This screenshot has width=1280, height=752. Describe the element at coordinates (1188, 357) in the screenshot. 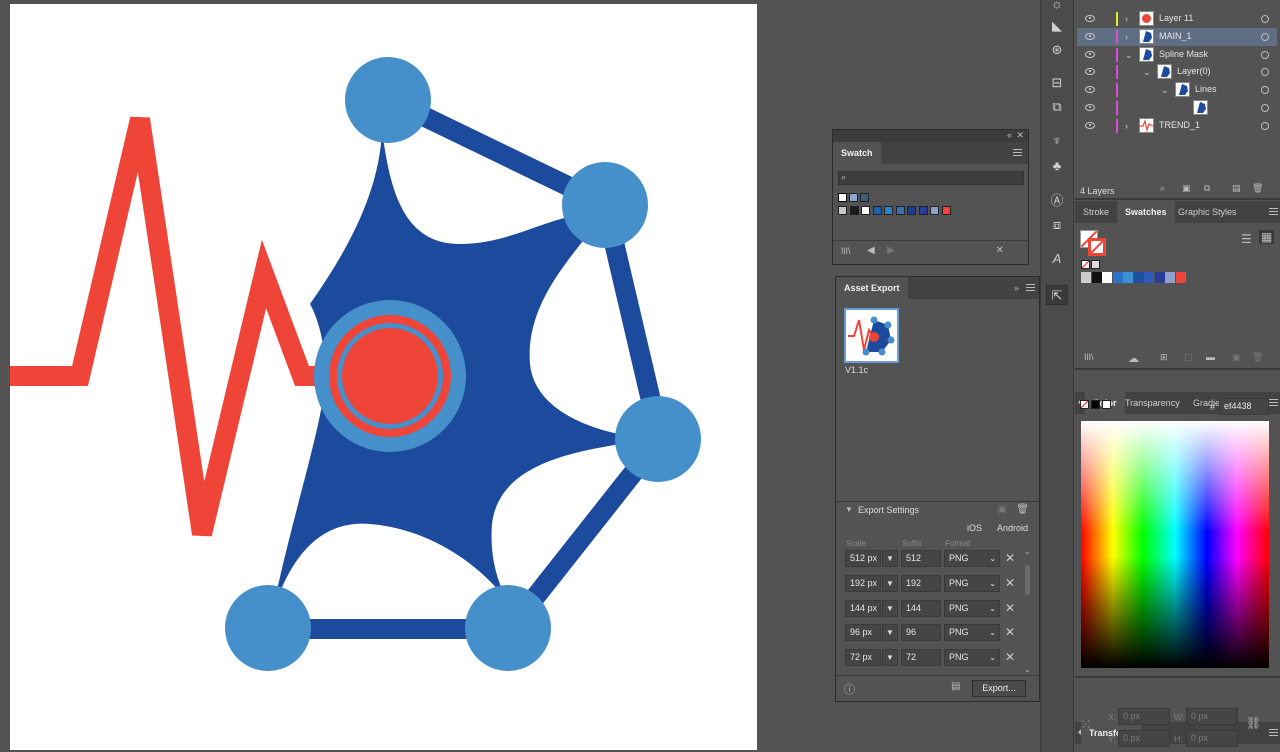

I see `swatch-options-icon: ▢` at that location.